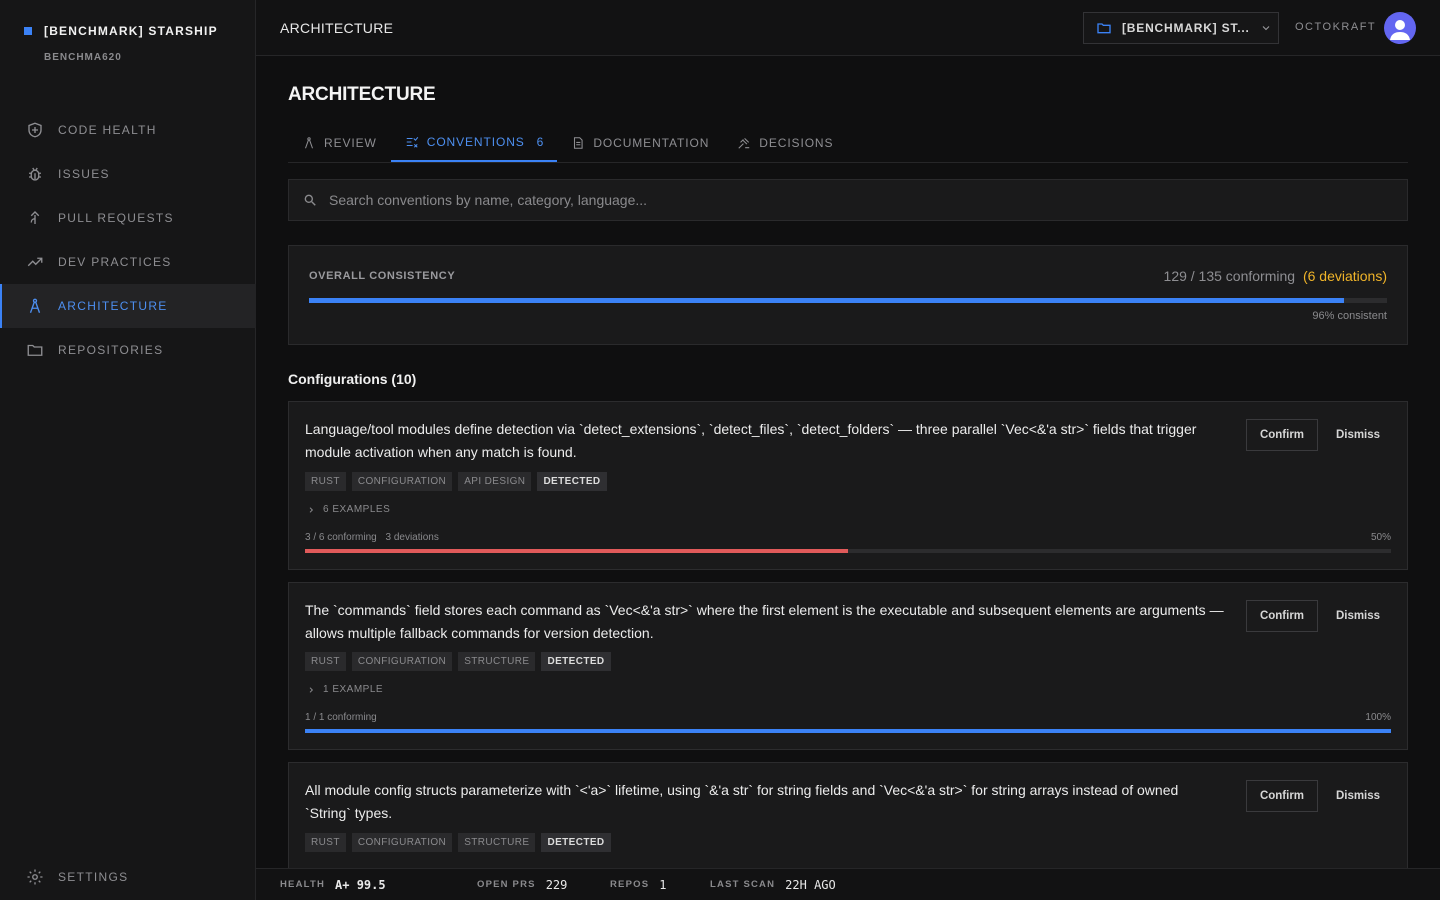  I want to click on trend-icon, so click(35, 262).